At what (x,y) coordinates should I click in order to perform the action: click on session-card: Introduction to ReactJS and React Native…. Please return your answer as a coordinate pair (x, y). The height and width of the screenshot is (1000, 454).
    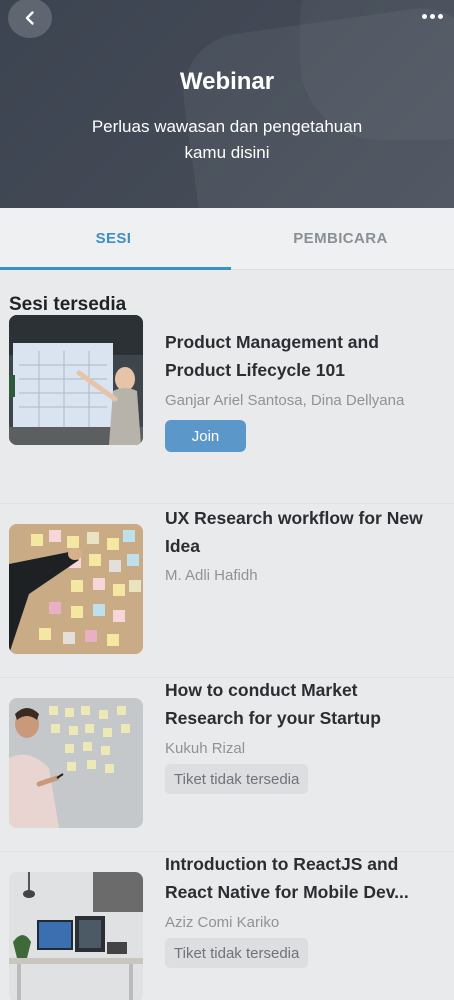
    Looking at the image, I should click on (227, 926).